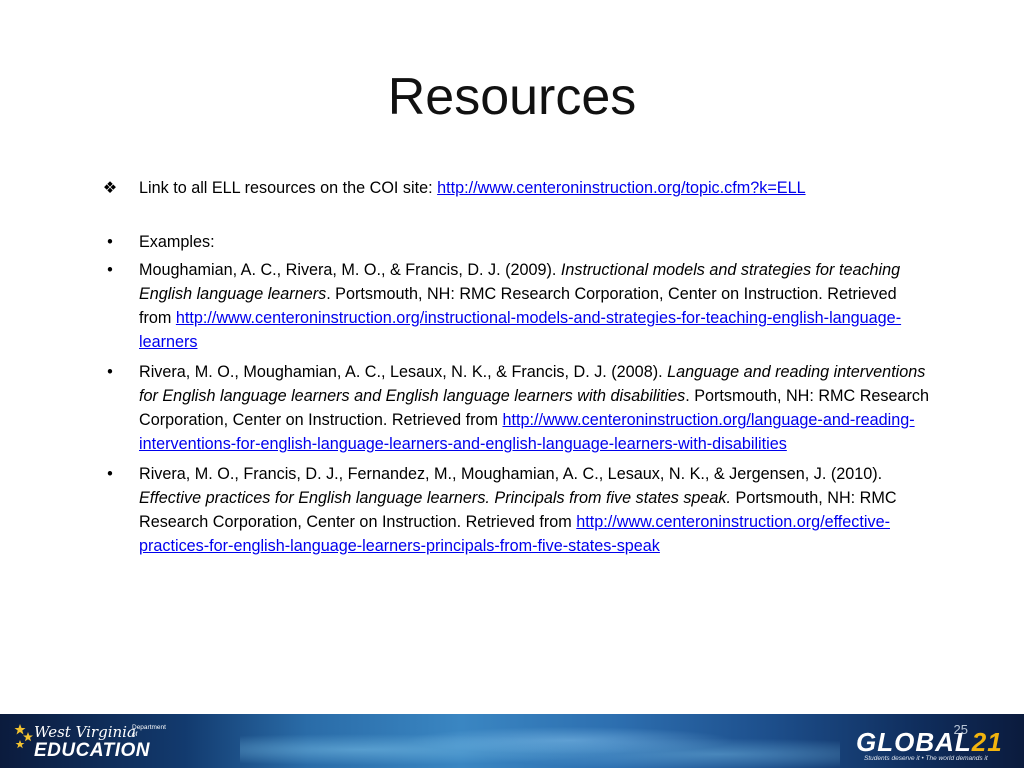 This screenshot has height=768, width=1024. I want to click on wv-logo-dept-text: Department of, so click(149, 731).